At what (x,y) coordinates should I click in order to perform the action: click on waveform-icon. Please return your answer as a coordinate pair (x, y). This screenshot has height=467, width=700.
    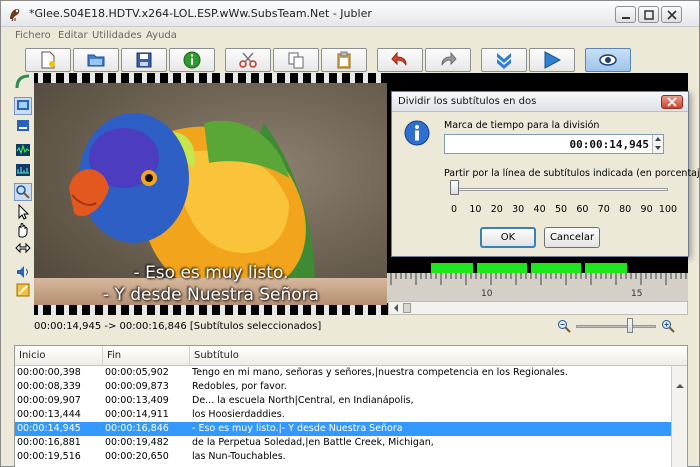
    Looking at the image, I should click on (23, 150).